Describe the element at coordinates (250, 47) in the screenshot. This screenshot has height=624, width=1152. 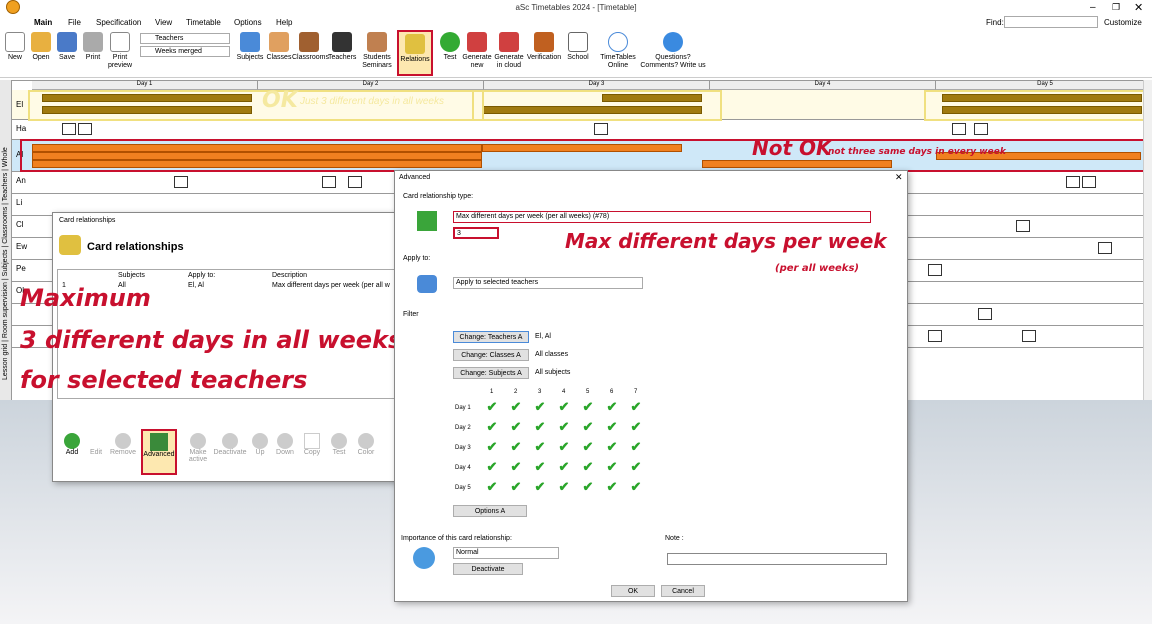
I see `subjects-button: Subjects` at that location.